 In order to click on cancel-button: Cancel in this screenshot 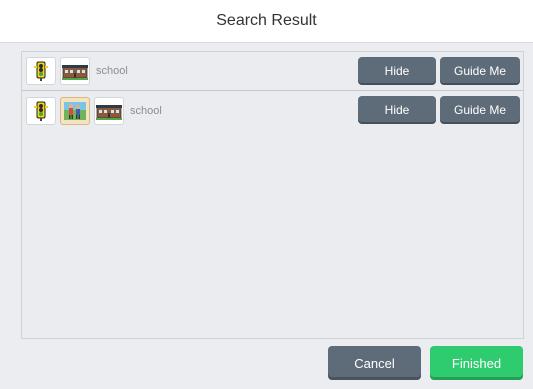, I will do `click(374, 363)`.